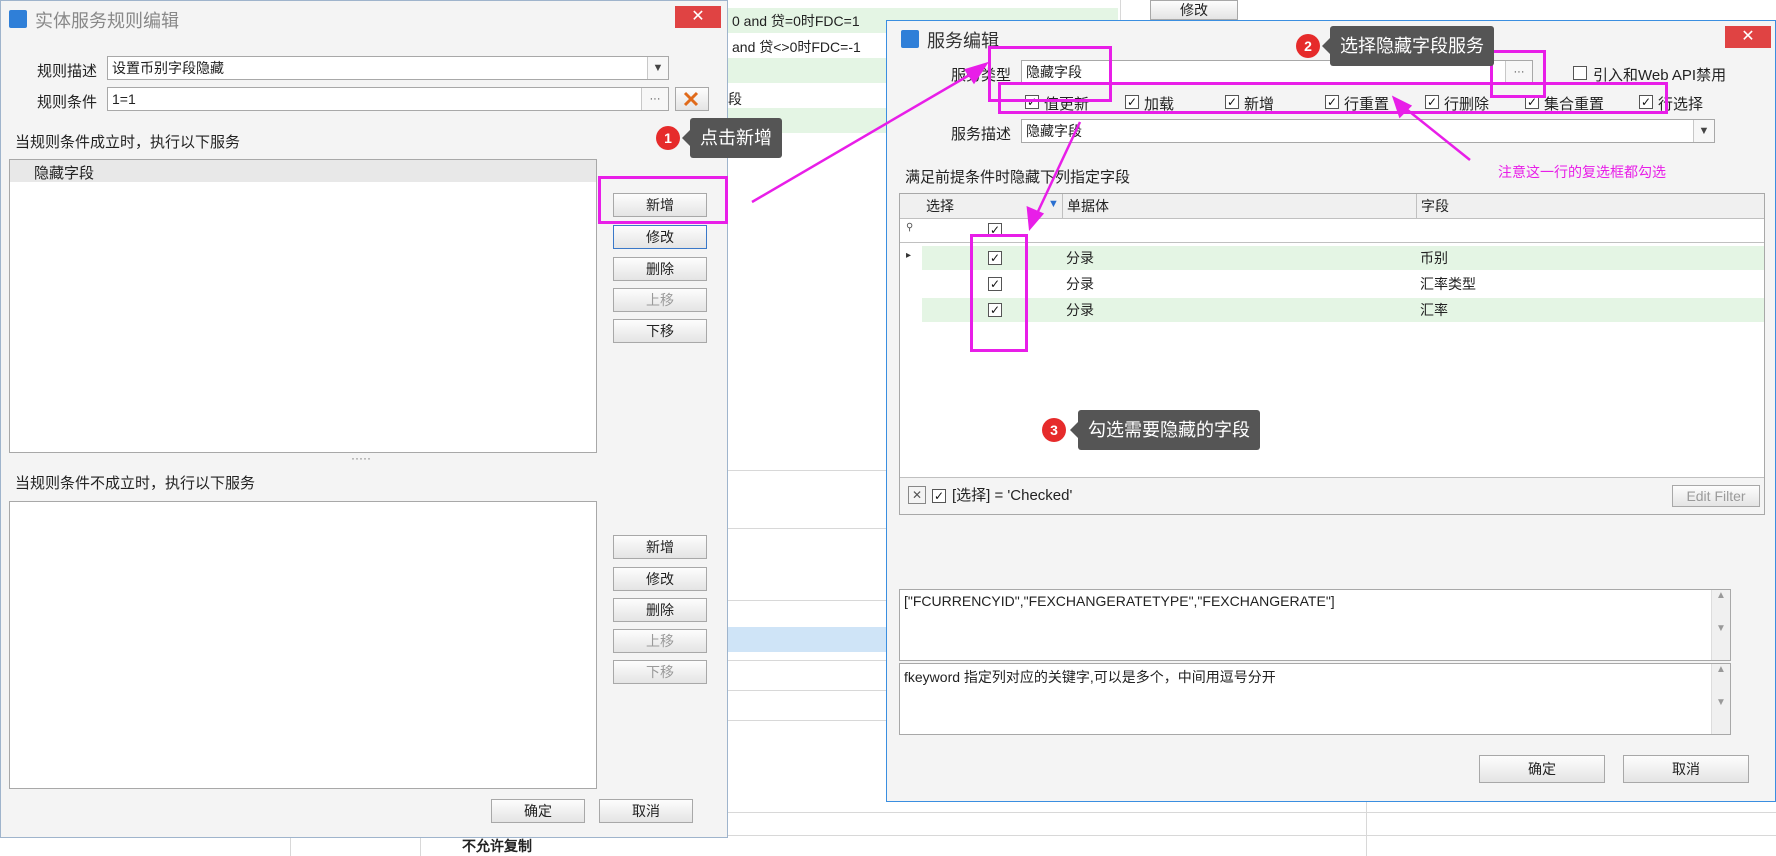 This screenshot has width=1776, height=856. Describe the element at coordinates (1165, 430) in the screenshot. I see `step-3-callout: 勾选需要隐藏的字段` at that location.